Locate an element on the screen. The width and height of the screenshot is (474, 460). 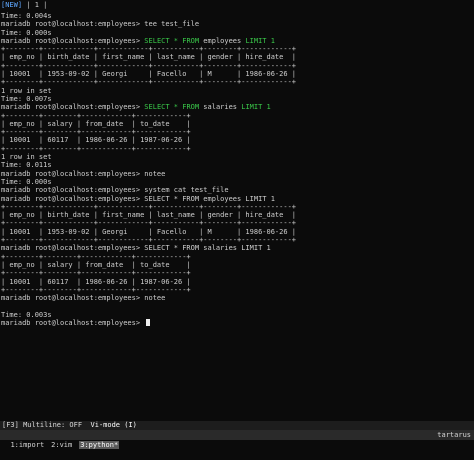
terminal-line: Time: 0.004s is located at coordinates (236, 16).